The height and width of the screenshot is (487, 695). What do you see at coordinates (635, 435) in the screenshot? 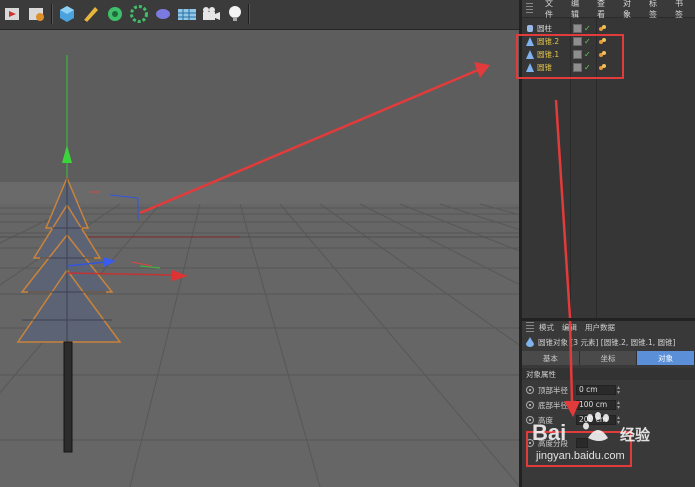
I see `watermark-brand-suffix: 经验` at bounding box center [635, 435].